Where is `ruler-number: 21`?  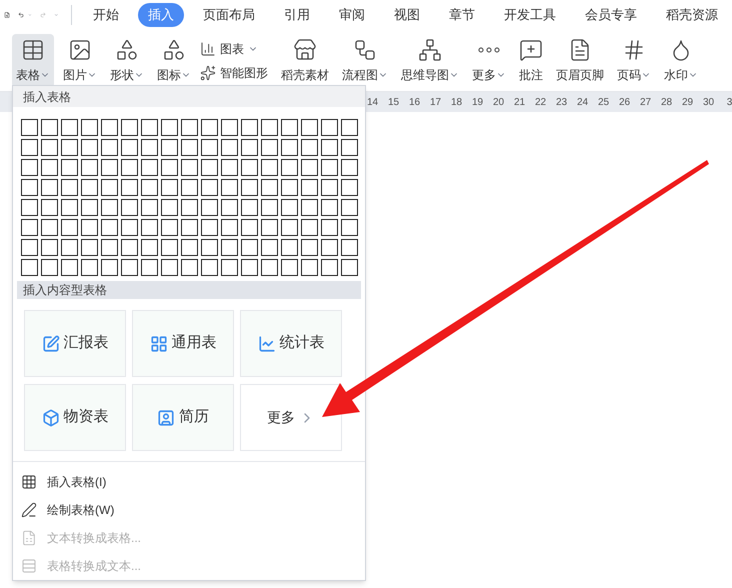 ruler-number: 21 is located at coordinates (519, 103).